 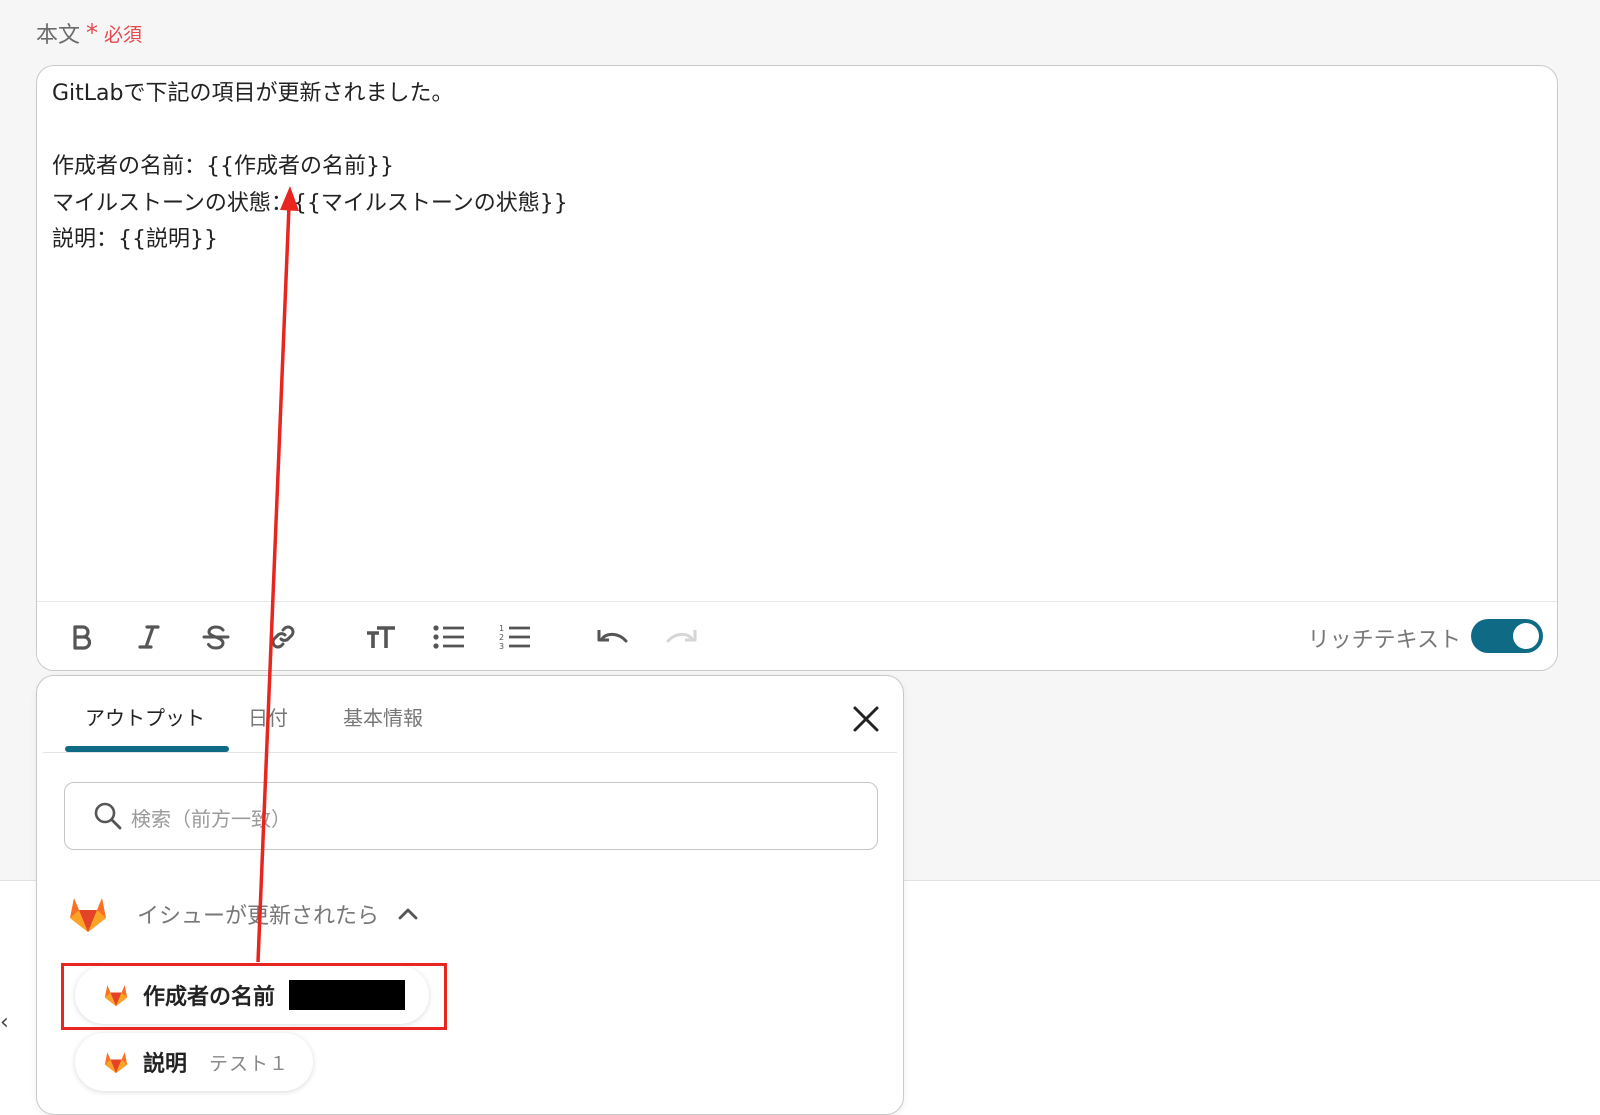 What do you see at coordinates (515, 637) in the screenshot?
I see `numbered-list-icon: 123` at bounding box center [515, 637].